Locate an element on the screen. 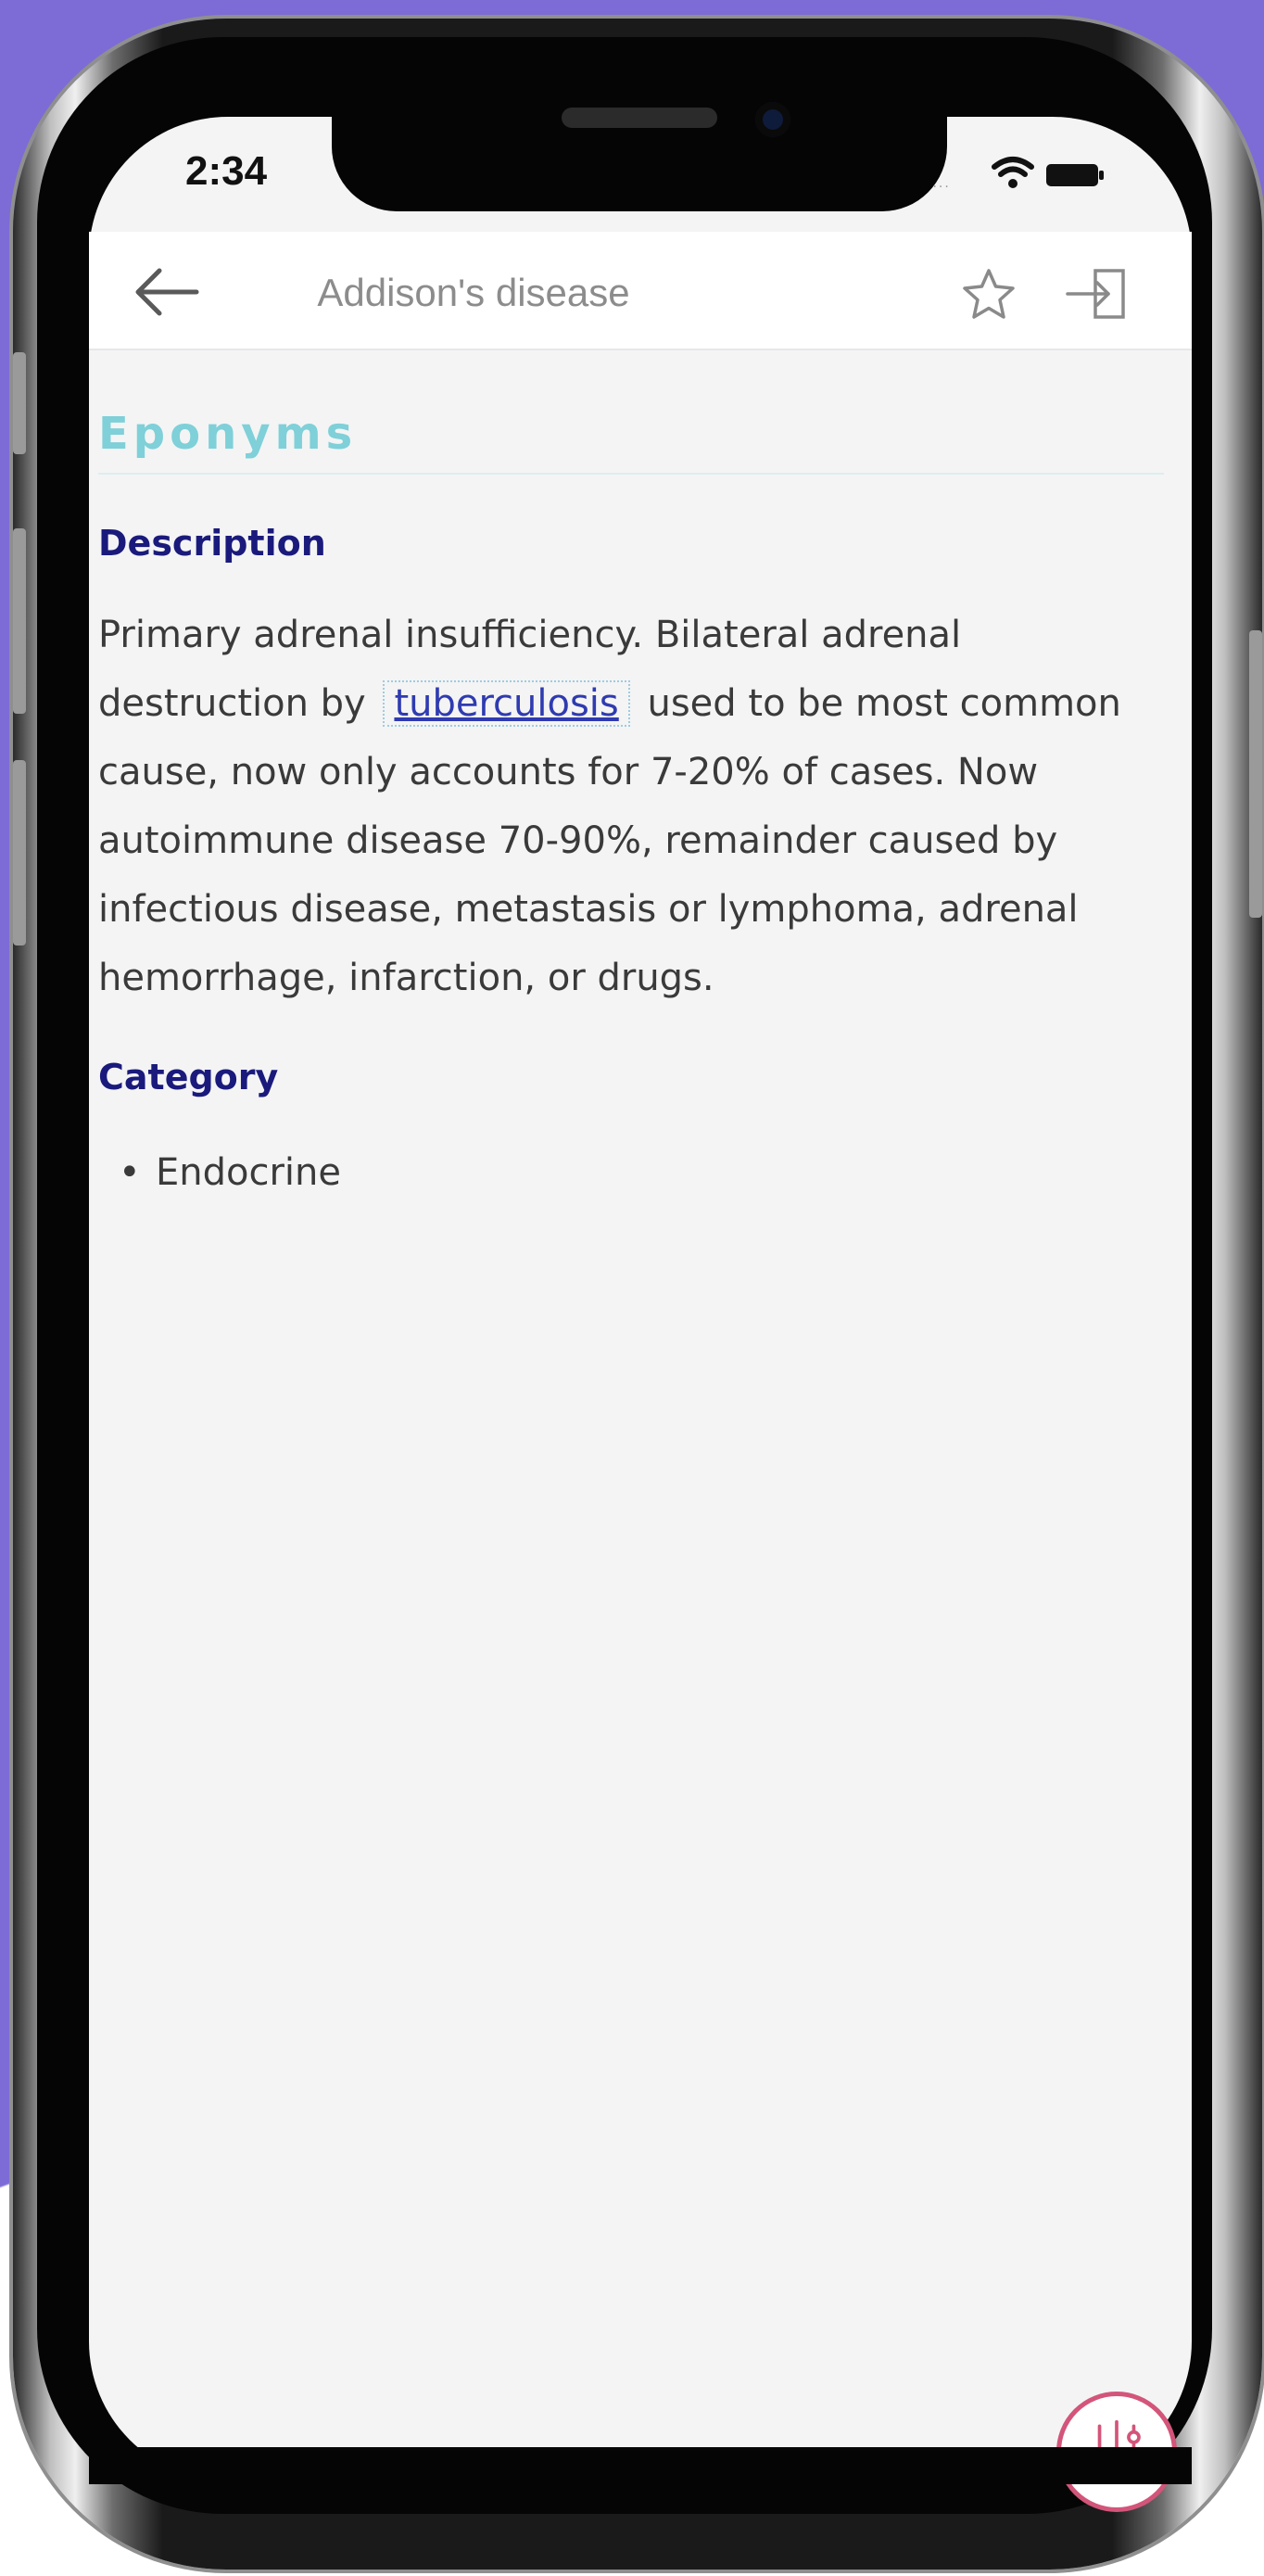  description-label: Description is located at coordinates (212, 543).